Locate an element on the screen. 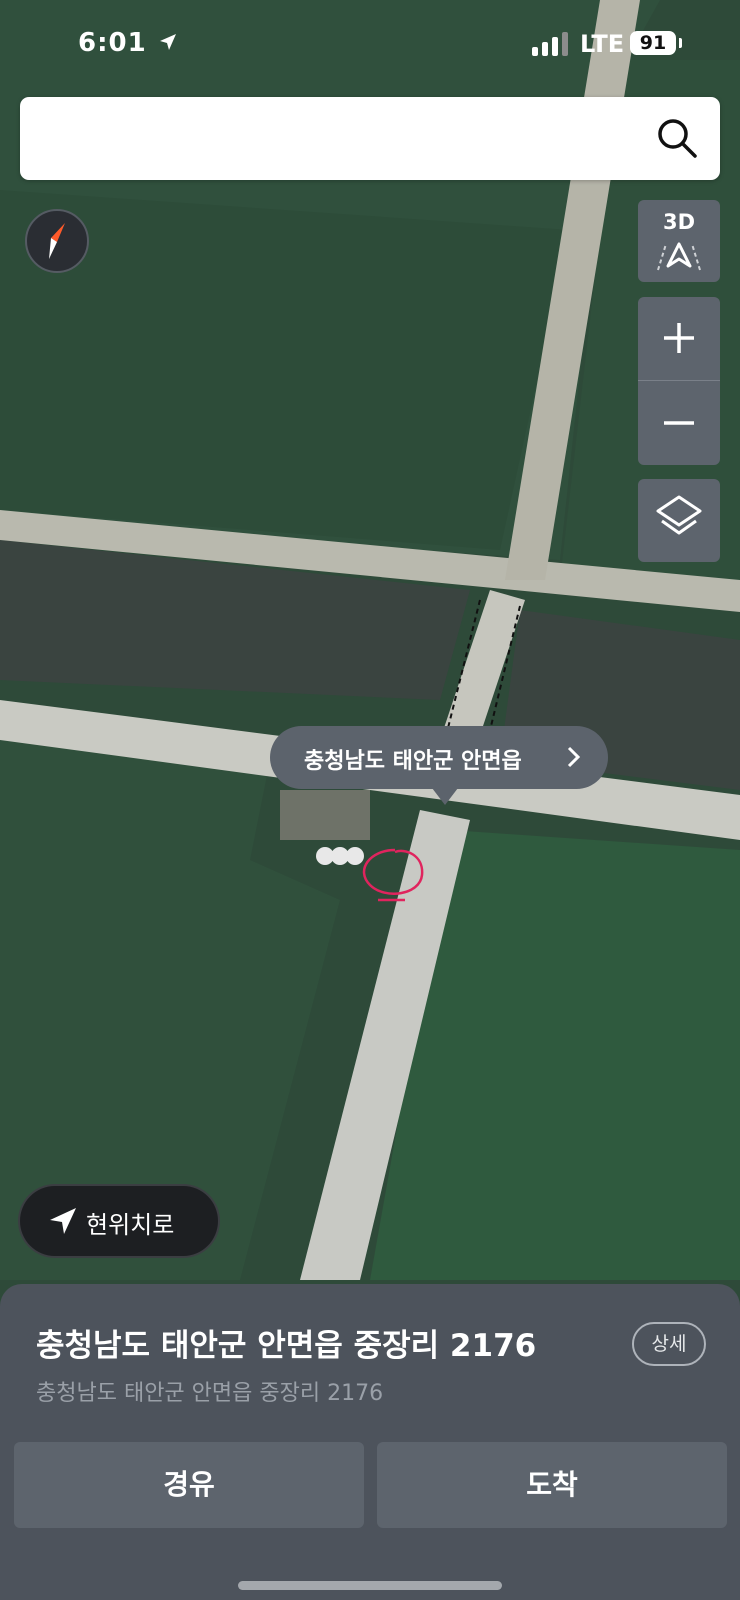 This screenshot has height=1600, width=740. compass-button is located at coordinates (57, 241).